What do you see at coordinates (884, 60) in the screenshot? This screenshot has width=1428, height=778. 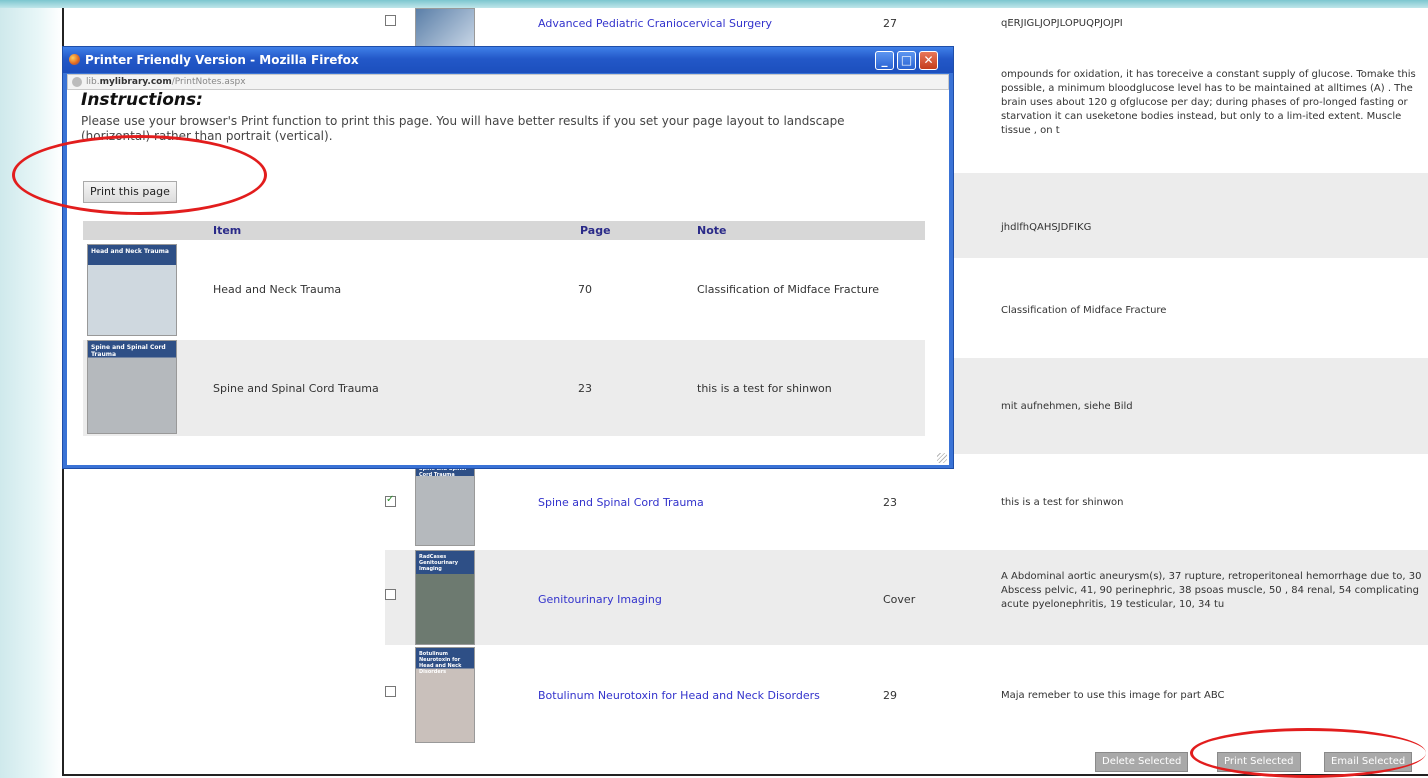 I see `minimize-icon: _` at bounding box center [884, 60].